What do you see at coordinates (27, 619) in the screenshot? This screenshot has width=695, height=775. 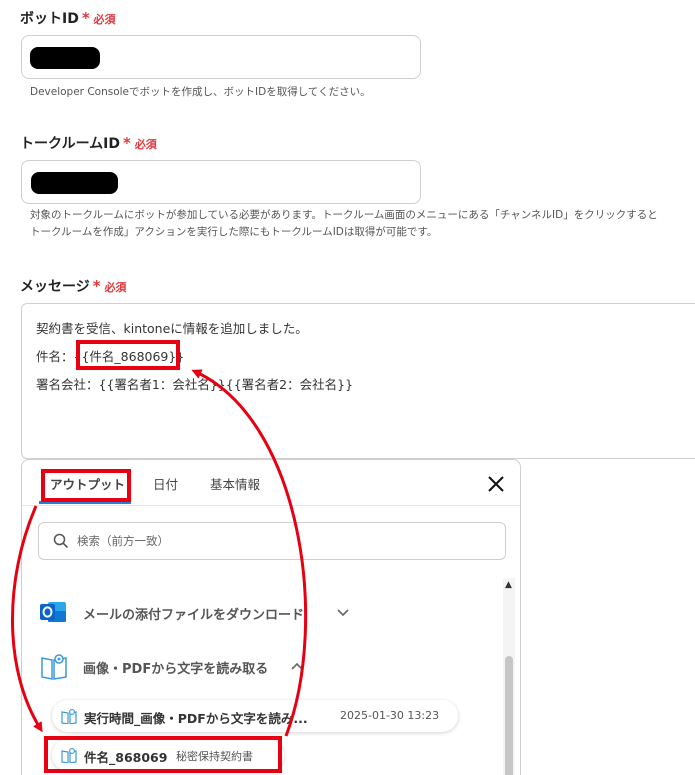 I see `arrow-tab-to-item` at bounding box center [27, 619].